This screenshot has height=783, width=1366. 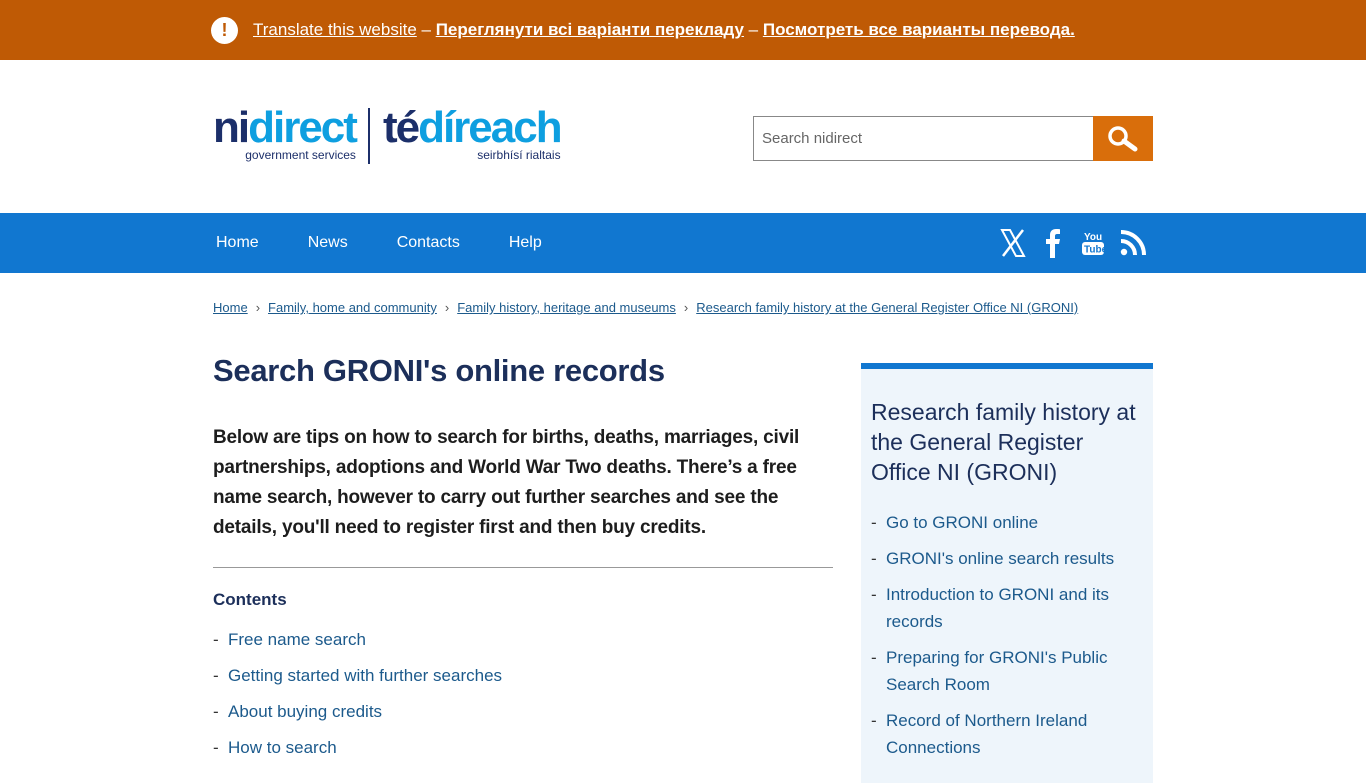 What do you see at coordinates (1133, 243) in the screenshot?
I see `rss-icon` at bounding box center [1133, 243].